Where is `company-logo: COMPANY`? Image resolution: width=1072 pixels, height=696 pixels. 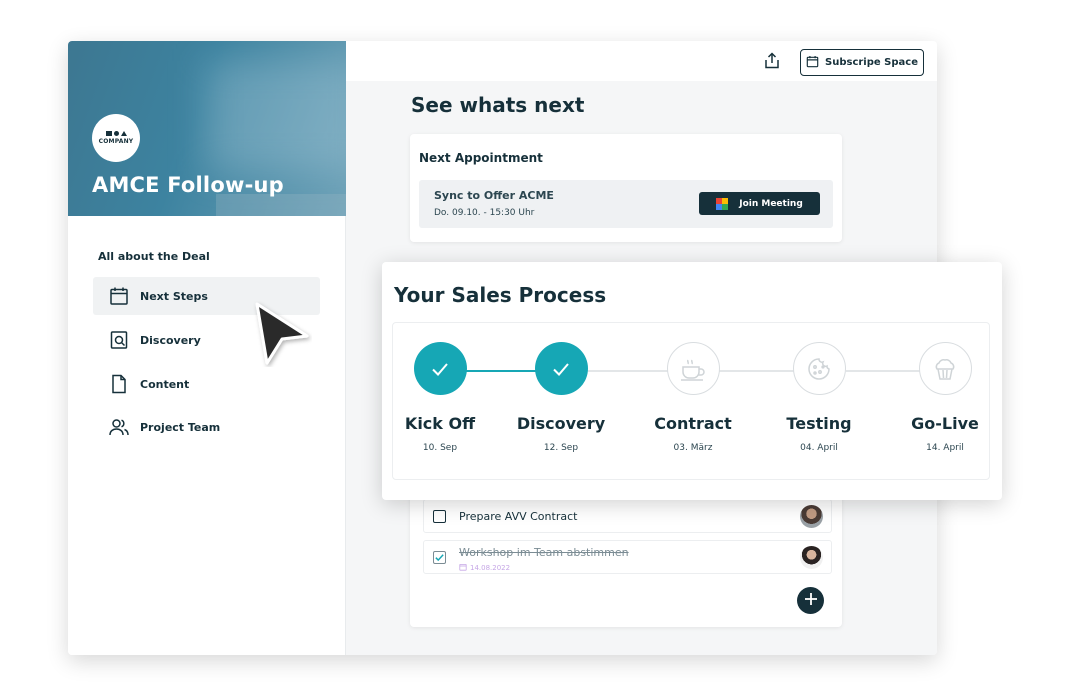
company-logo: COMPANY is located at coordinates (116, 138).